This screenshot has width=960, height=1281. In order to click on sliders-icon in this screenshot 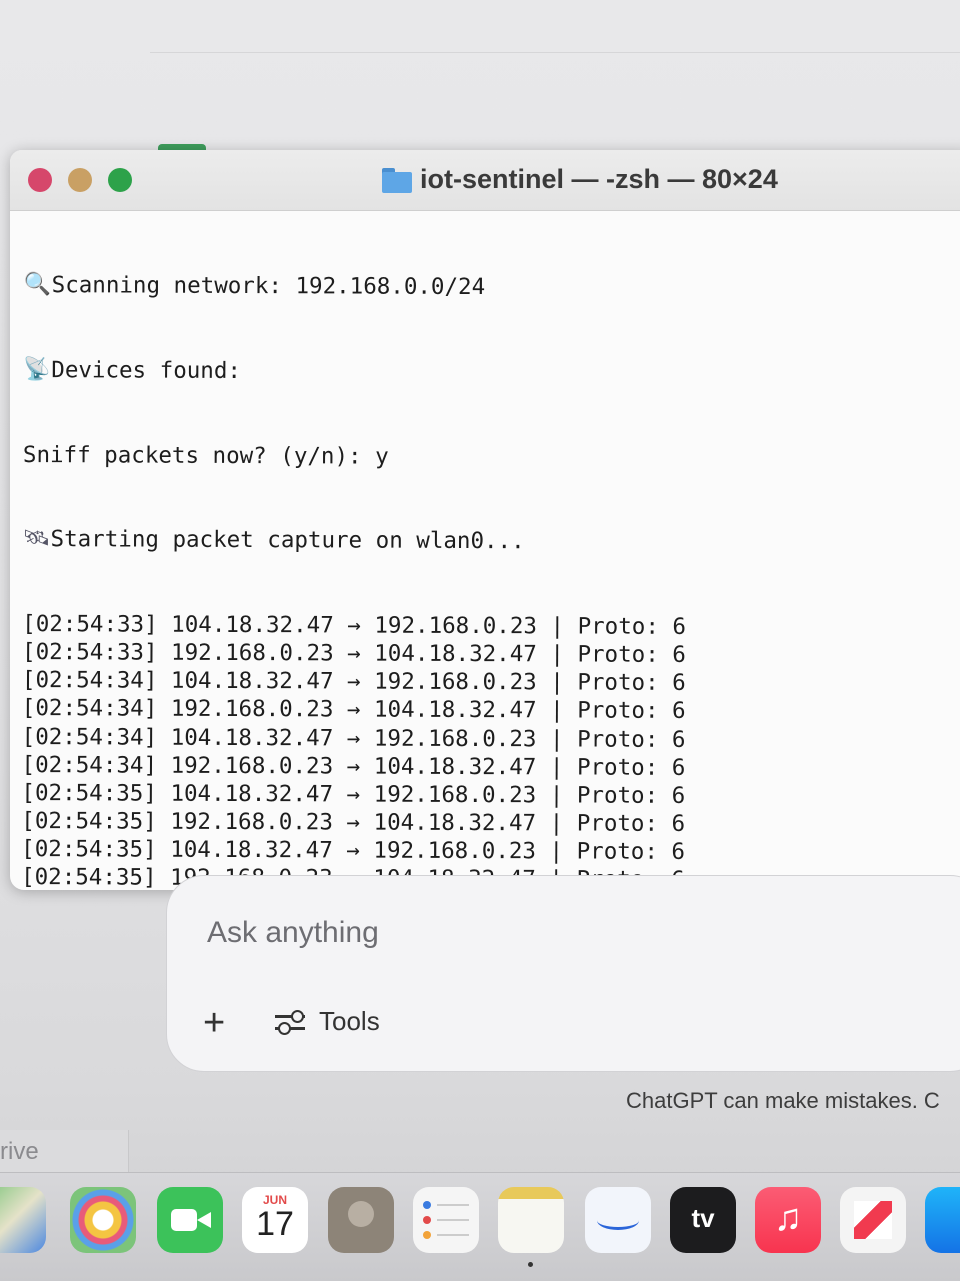, I will do `click(290, 1022)`.